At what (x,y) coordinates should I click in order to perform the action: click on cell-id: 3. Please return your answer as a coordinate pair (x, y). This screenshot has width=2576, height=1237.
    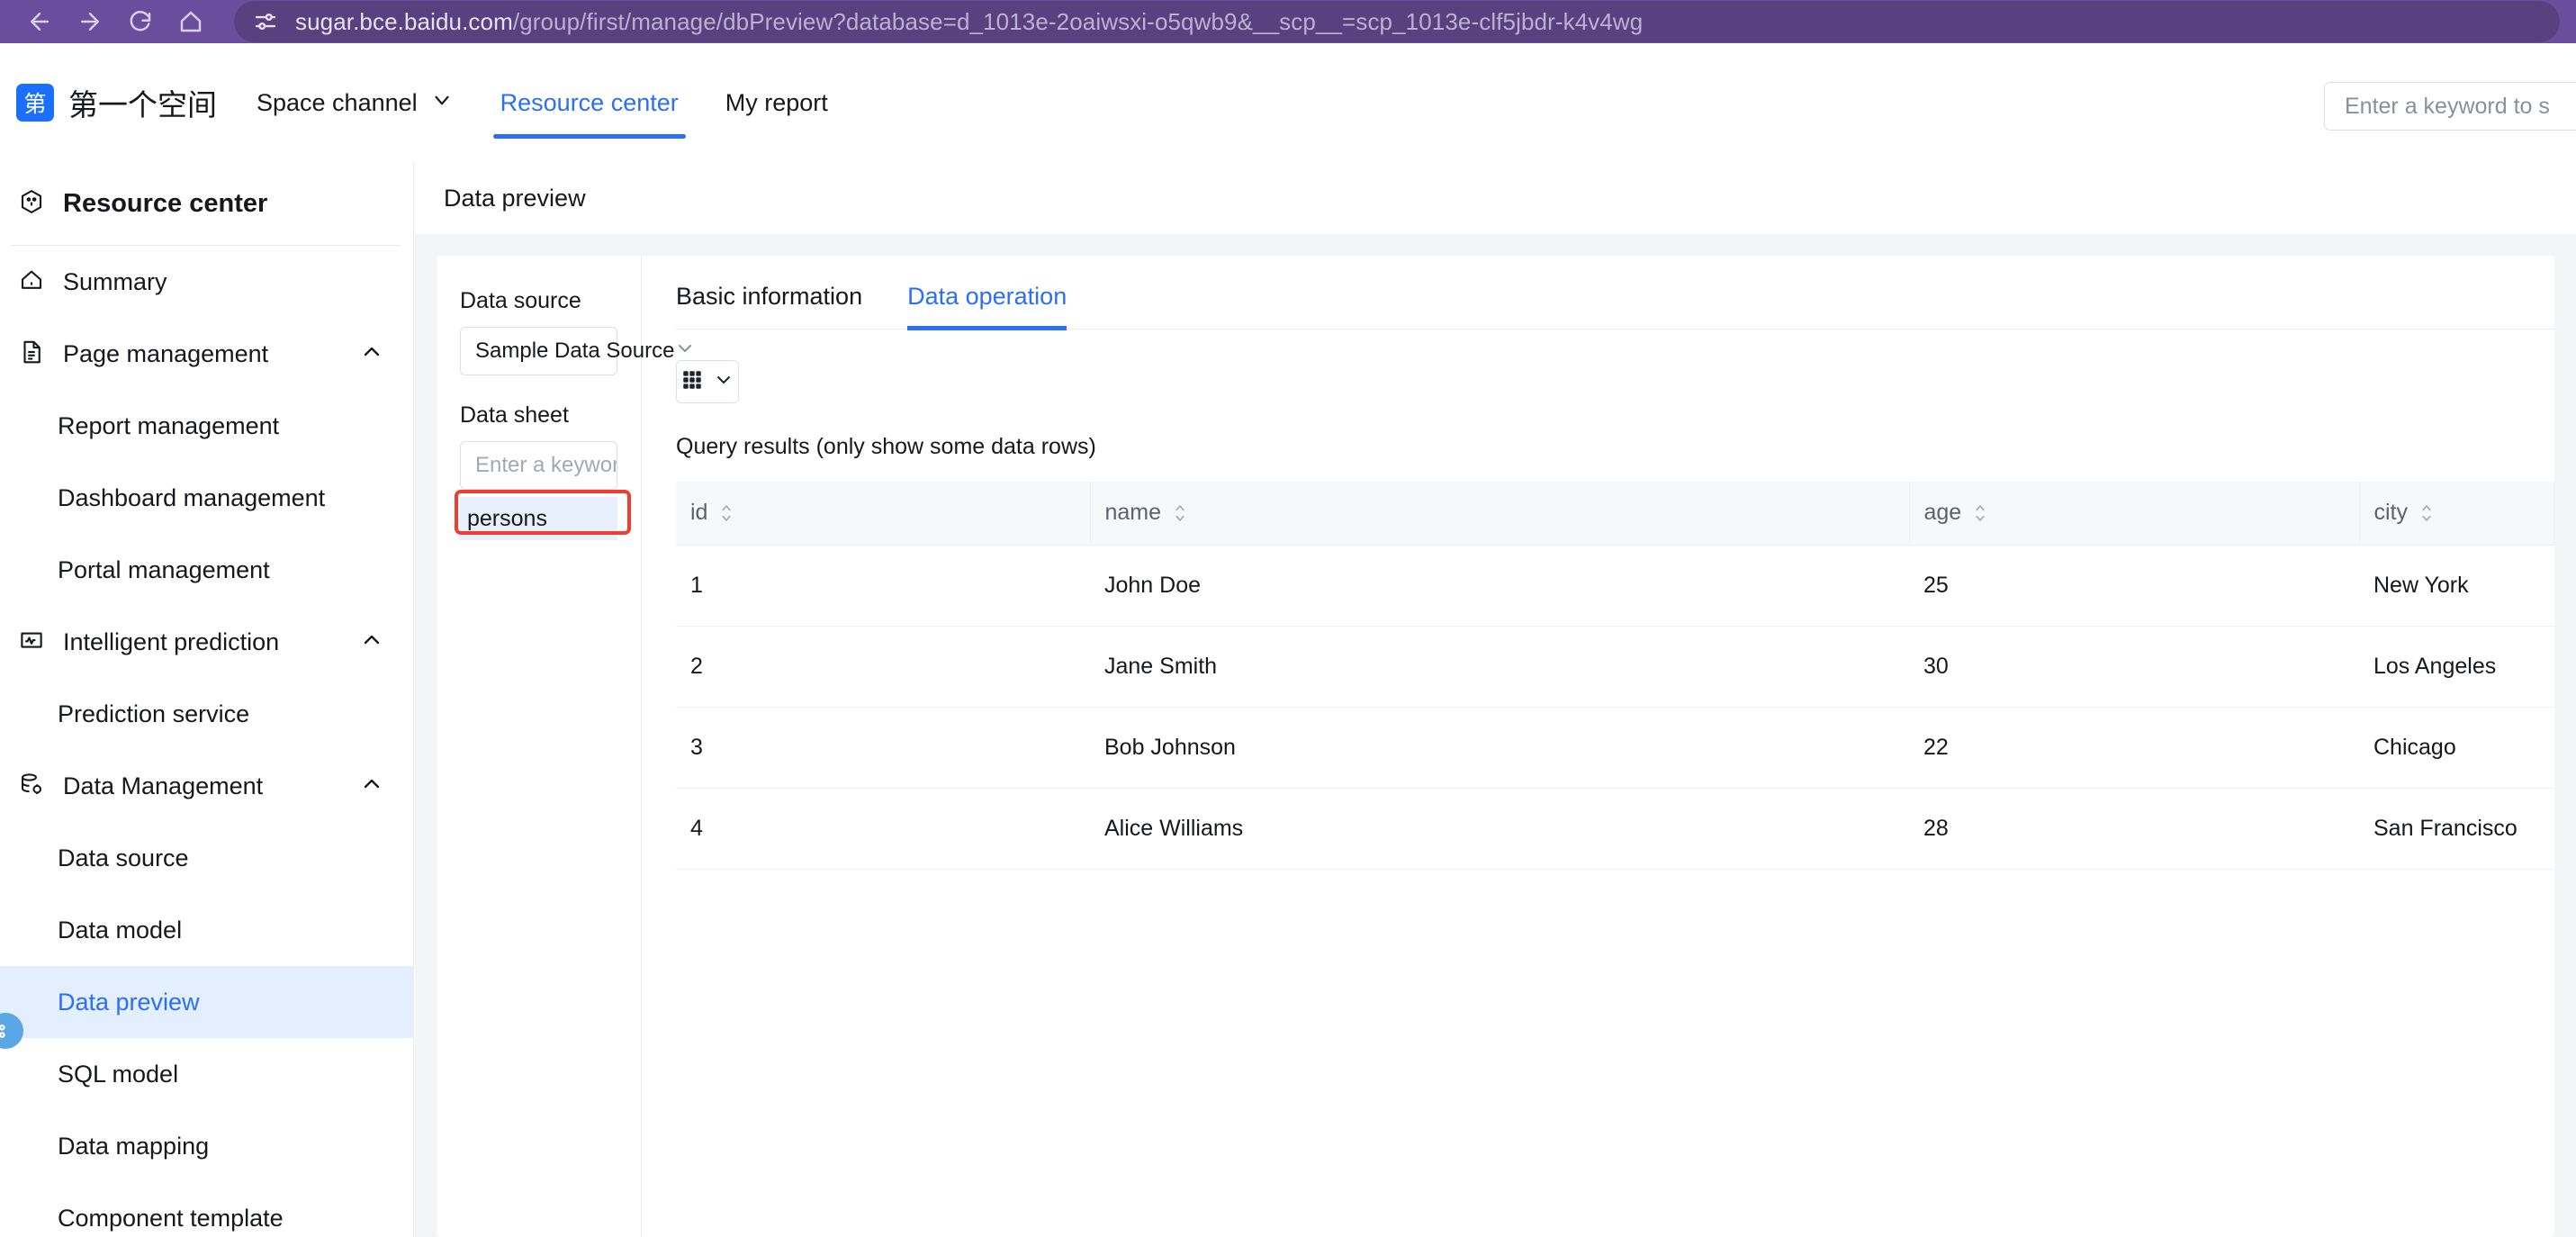
    Looking at the image, I should click on (883, 748).